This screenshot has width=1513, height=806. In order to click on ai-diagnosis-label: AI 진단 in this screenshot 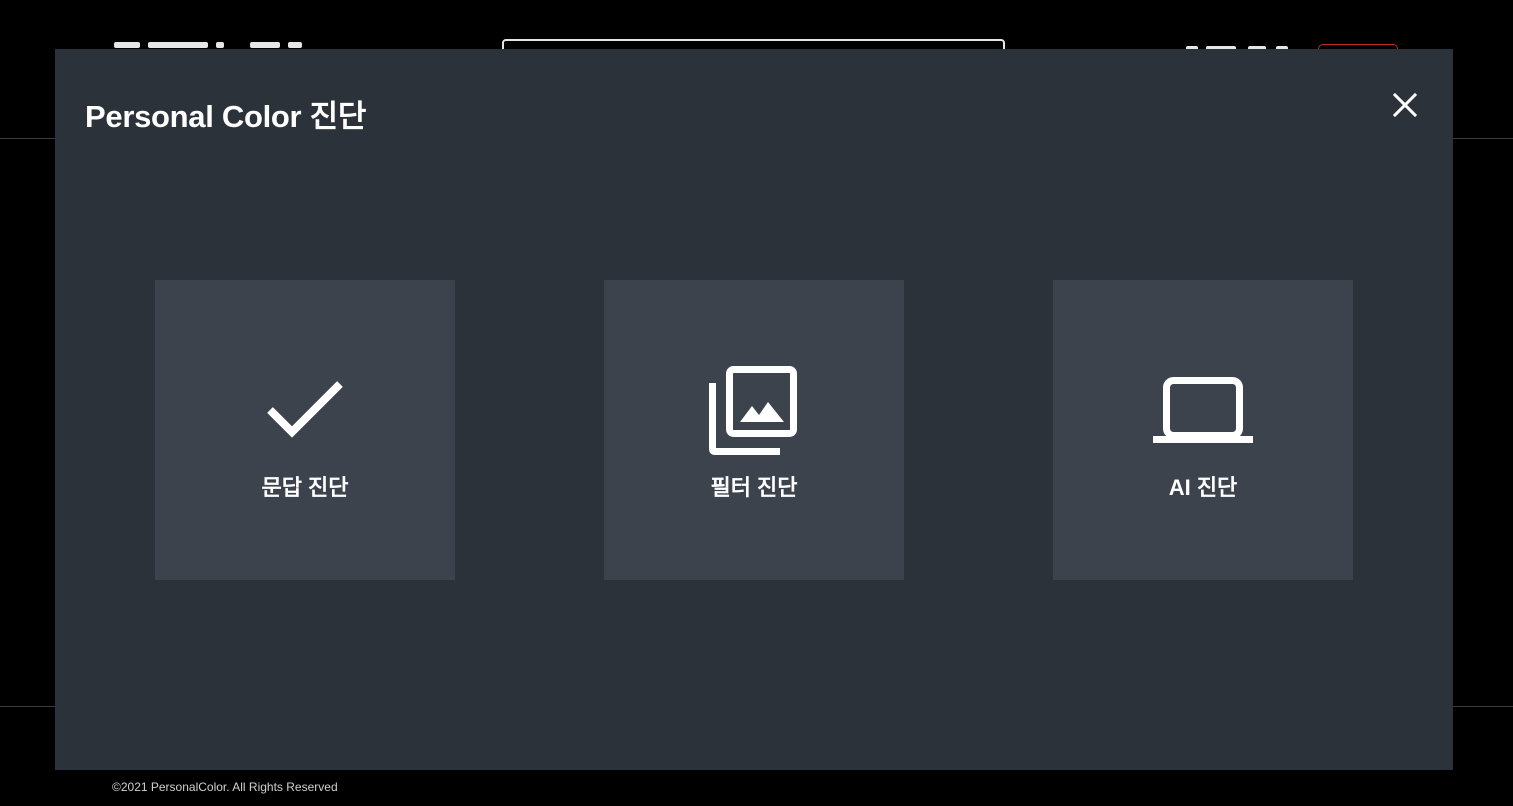, I will do `click(1203, 487)`.